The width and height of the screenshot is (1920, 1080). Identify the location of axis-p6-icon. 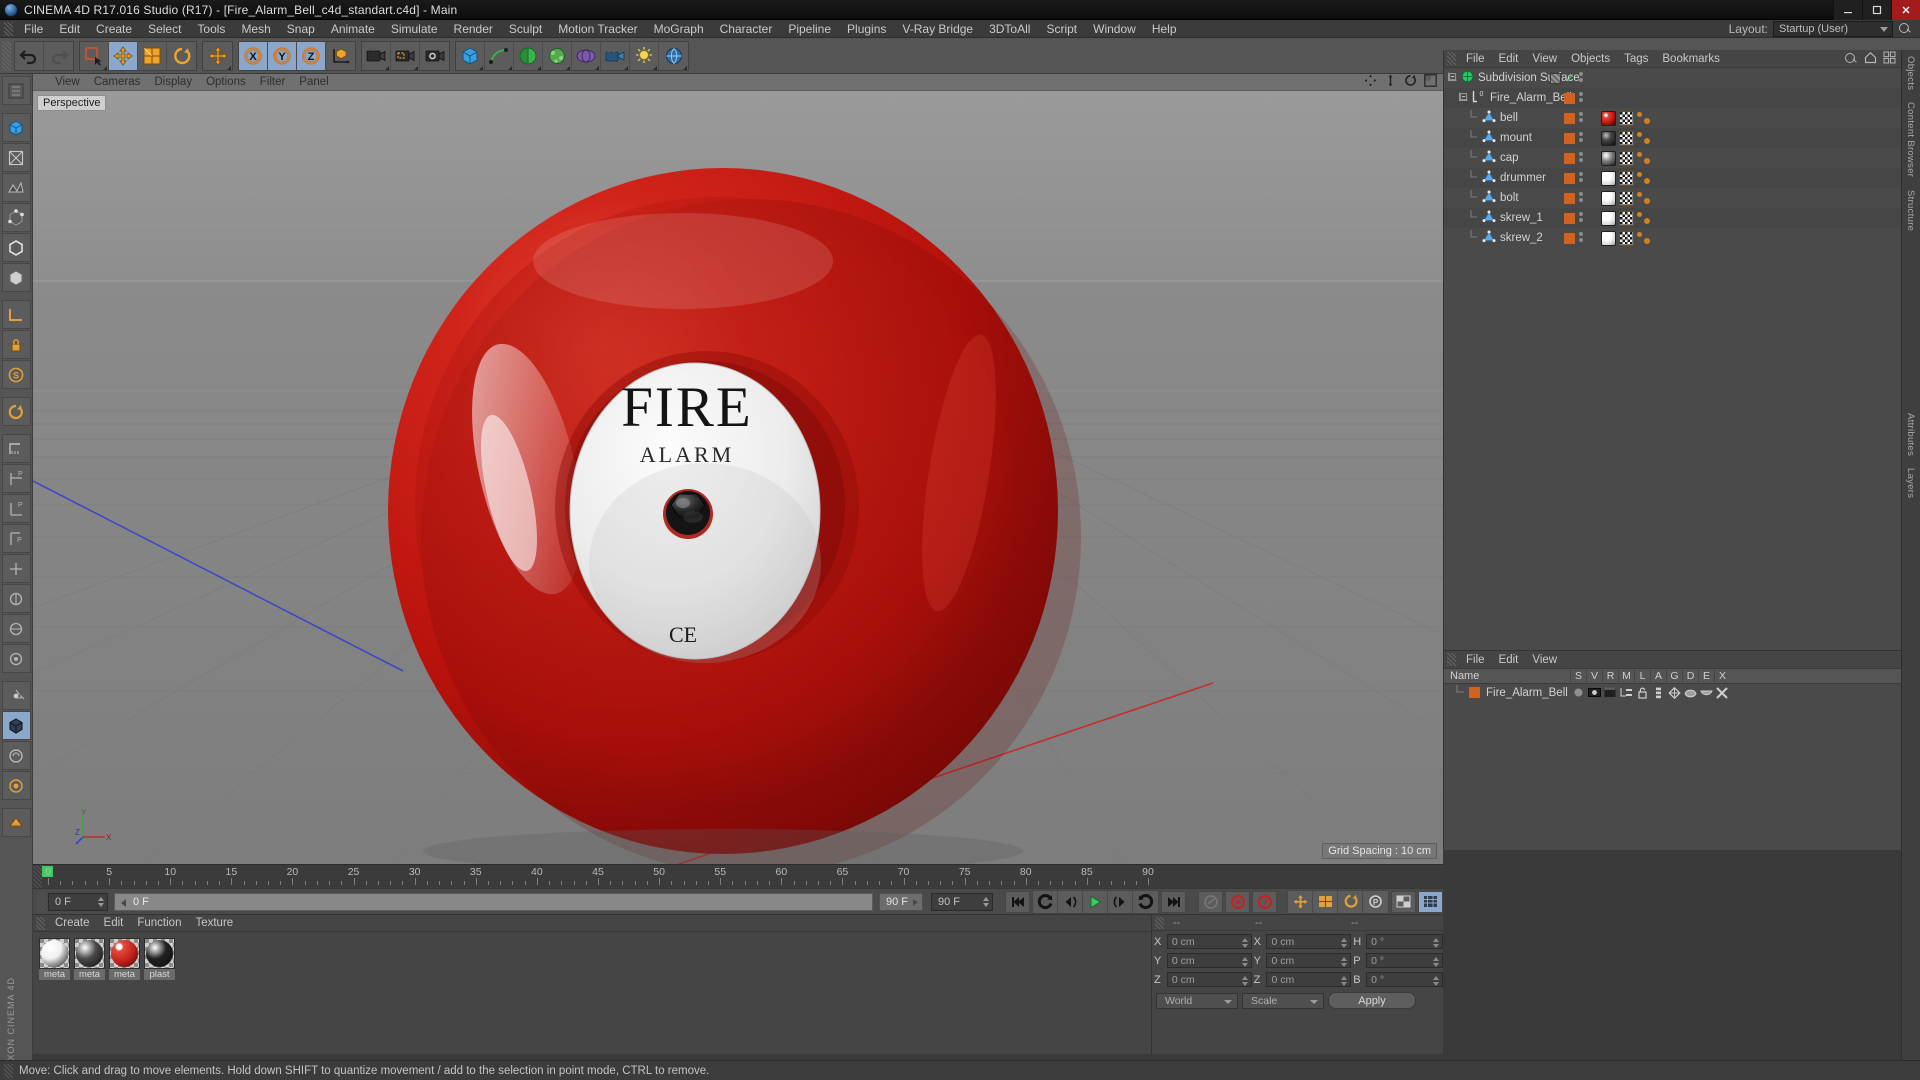
(16, 628).